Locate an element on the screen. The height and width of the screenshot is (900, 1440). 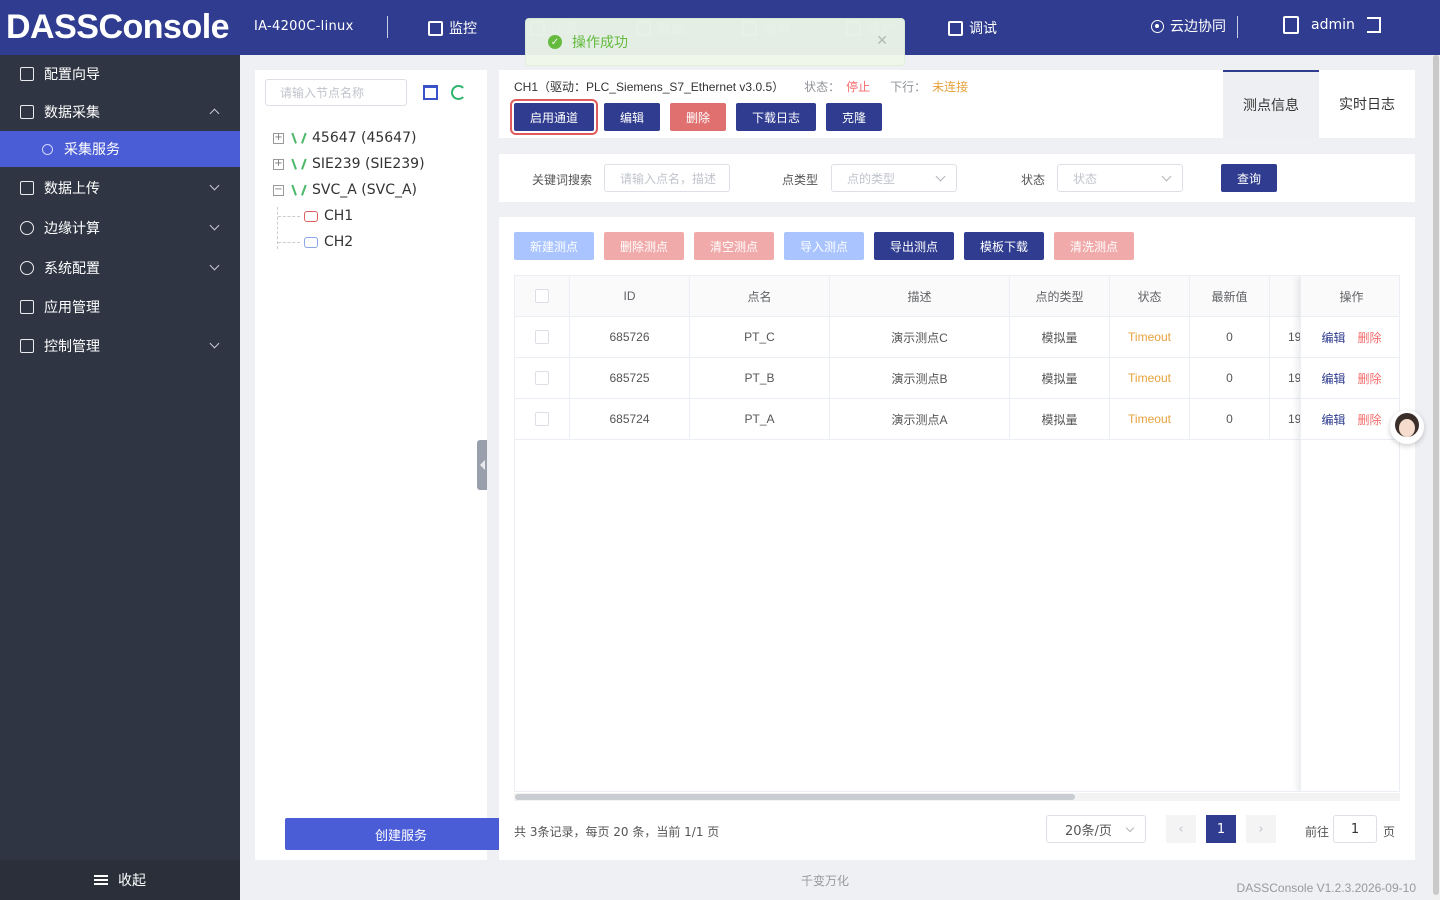
tab-points: 测点信息 is located at coordinates (1271, 104).